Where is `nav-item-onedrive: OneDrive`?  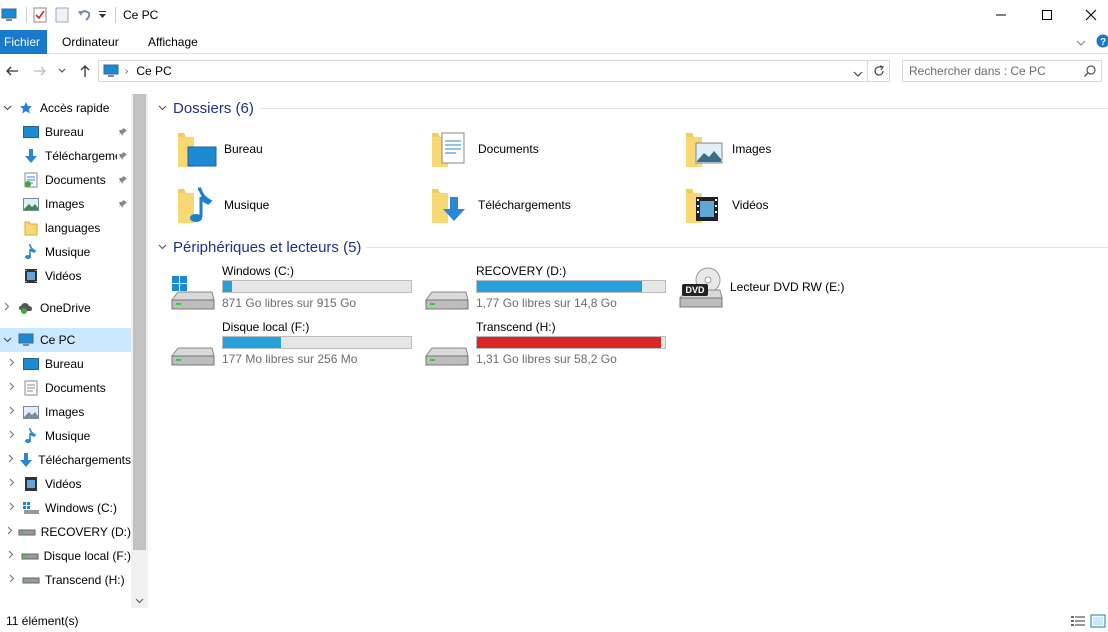
nav-item-onedrive: OneDrive is located at coordinates (65, 308).